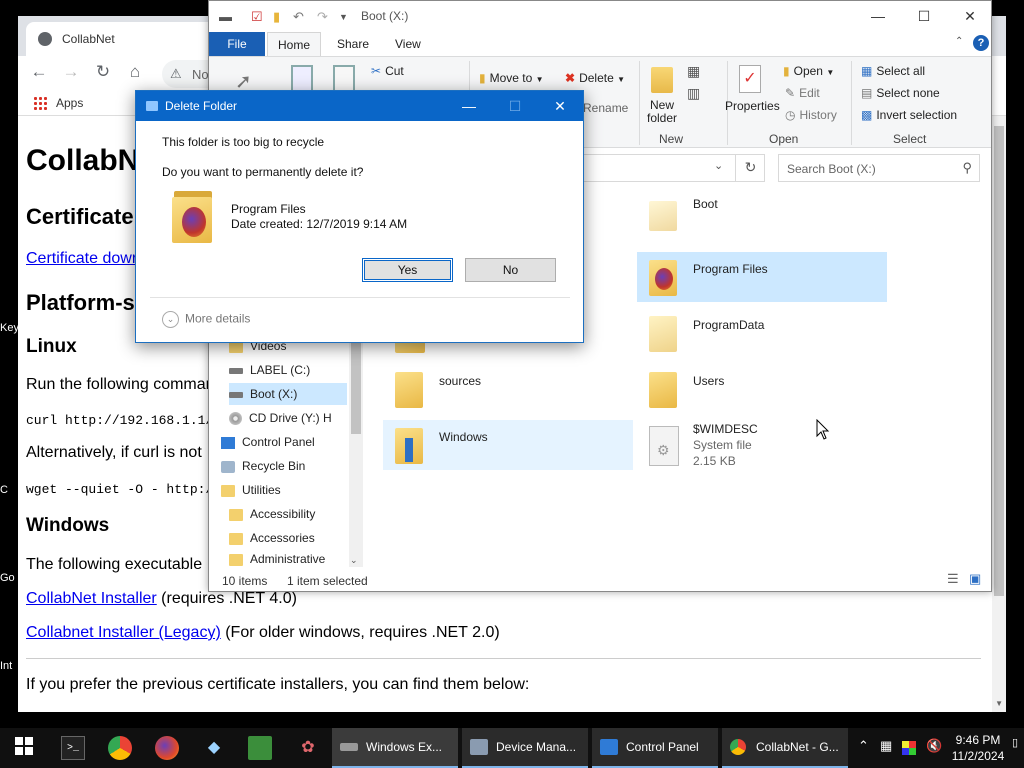 The image size is (1024, 768). Describe the element at coordinates (808, 71) in the screenshot. I see `open-button: ▮ Open ▼` at that location.